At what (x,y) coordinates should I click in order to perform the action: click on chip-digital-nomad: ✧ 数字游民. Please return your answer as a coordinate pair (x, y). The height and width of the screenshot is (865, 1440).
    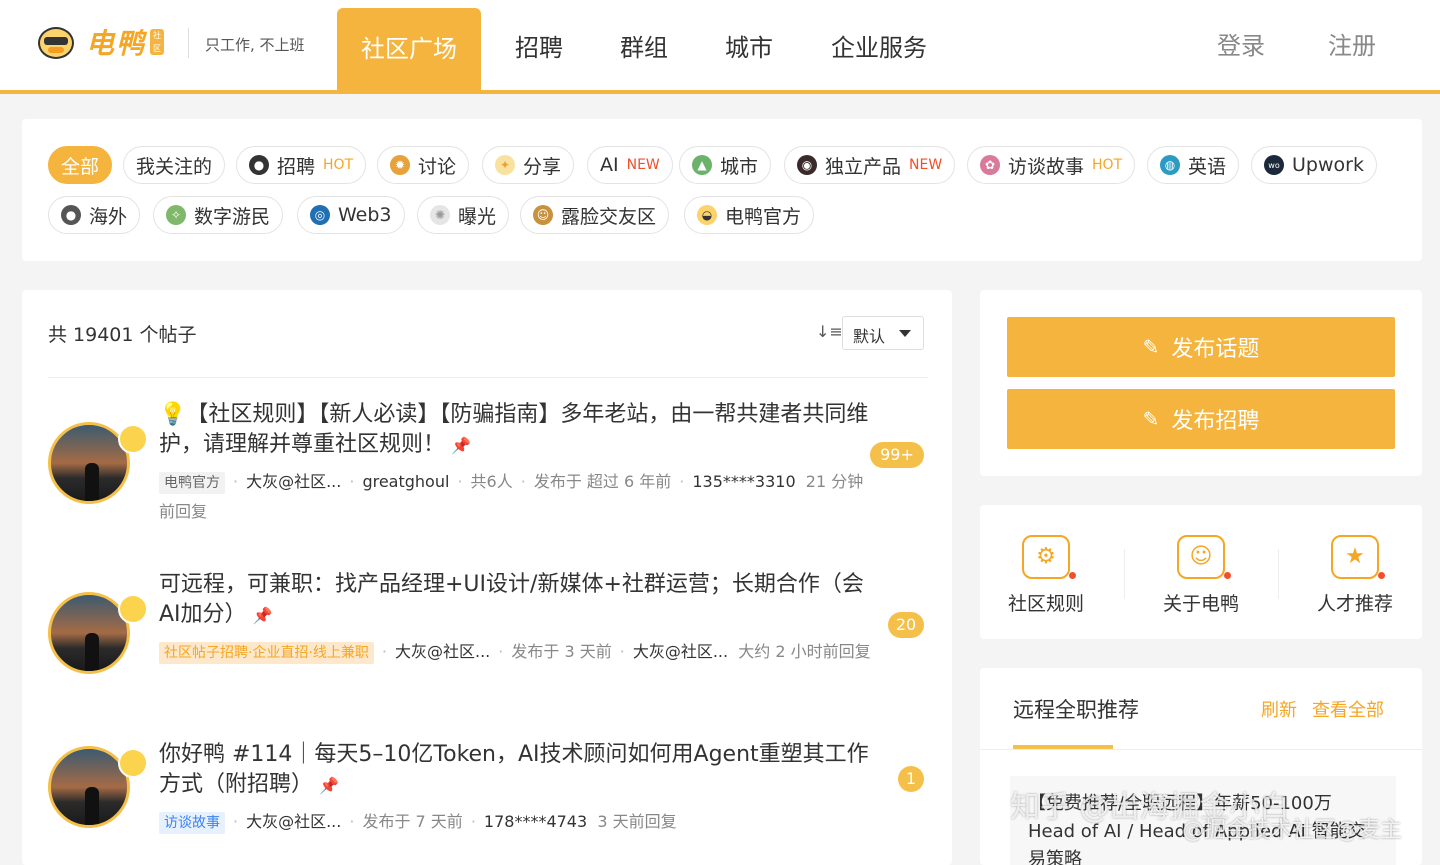
    Looking at the image, I should click on (218, 215).